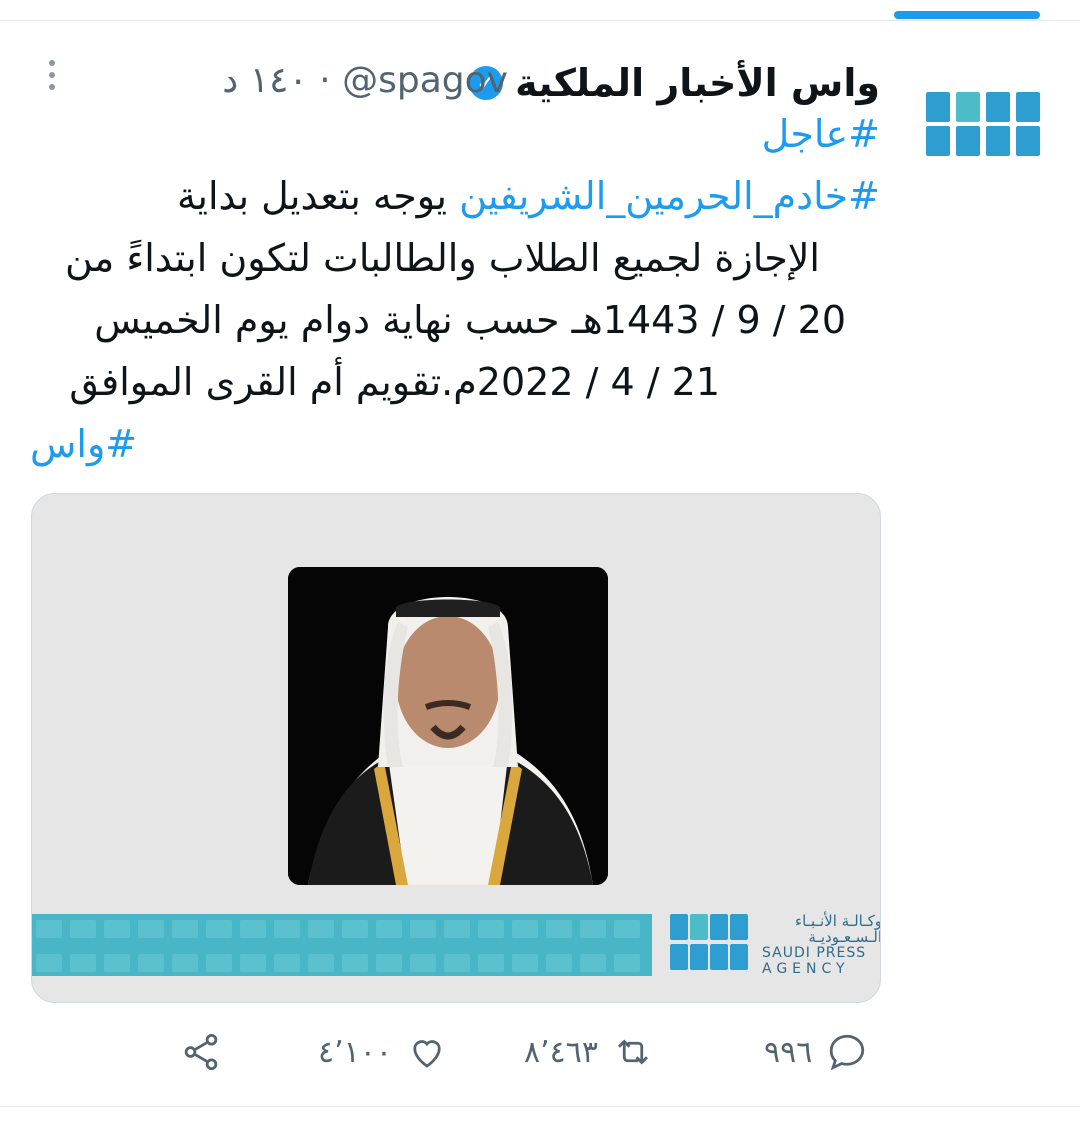 The image size is (1080, 1121). I want to click on tweet-header: واس الأخبار الملكية ✓, so click(674, 83).